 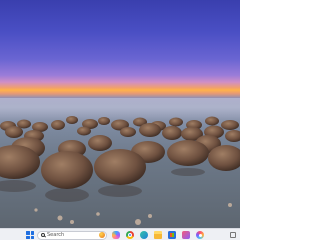 What do you see at coordinates (43, 235) in the screenshot?
I see `search-icon` at bounding box center [43, 235].